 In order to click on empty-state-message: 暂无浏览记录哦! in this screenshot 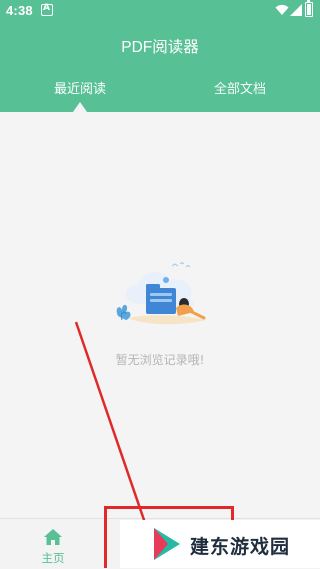, I will do `click(160, 360)`.